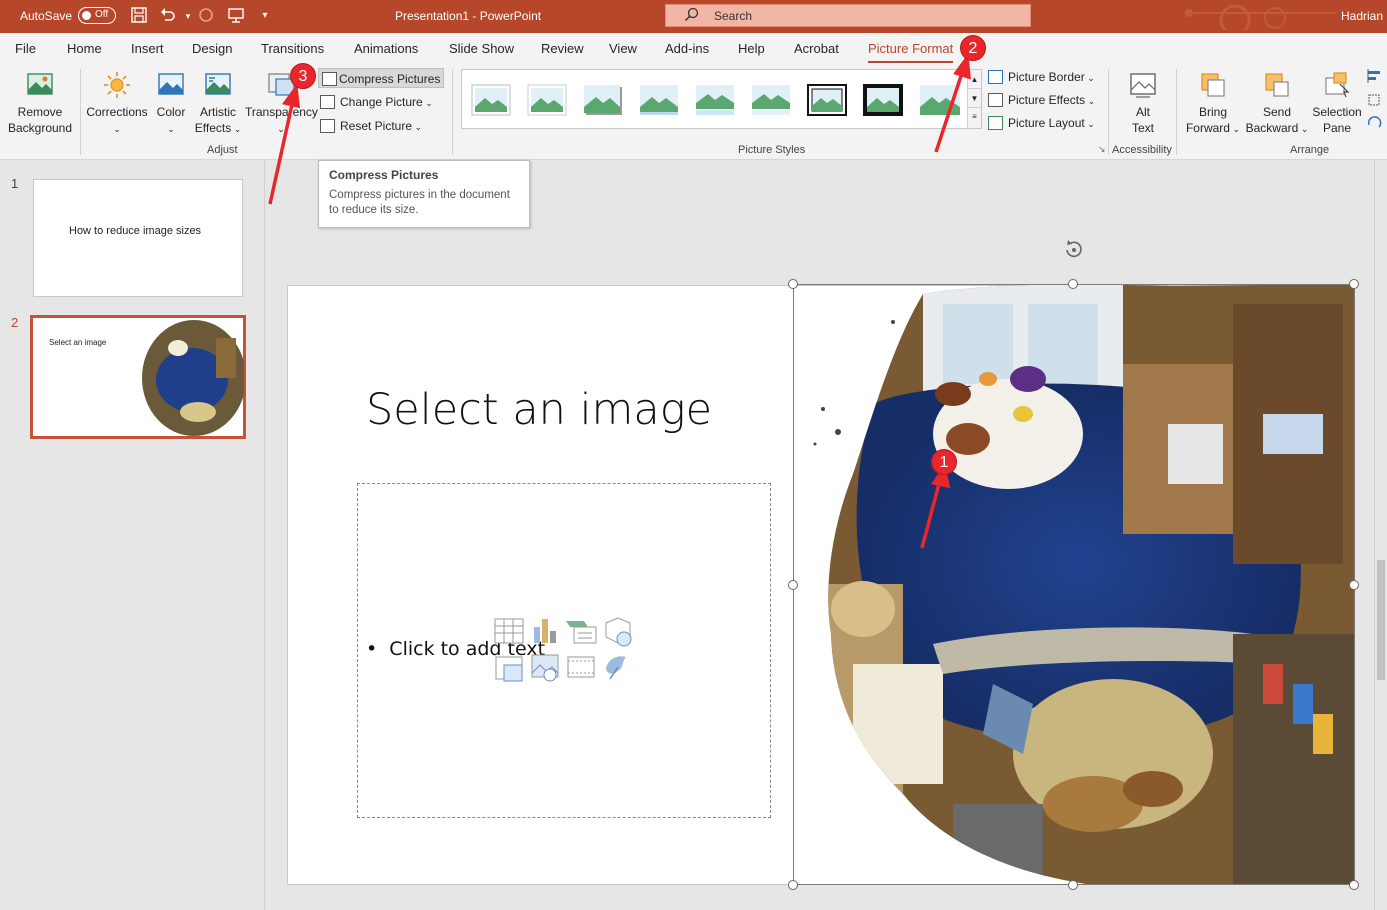  What do you see at coordinates (1044, 77) in the screenshot?
I see `picture-border-button: Picture Border ⌄` at bounding box center [1044, 77].